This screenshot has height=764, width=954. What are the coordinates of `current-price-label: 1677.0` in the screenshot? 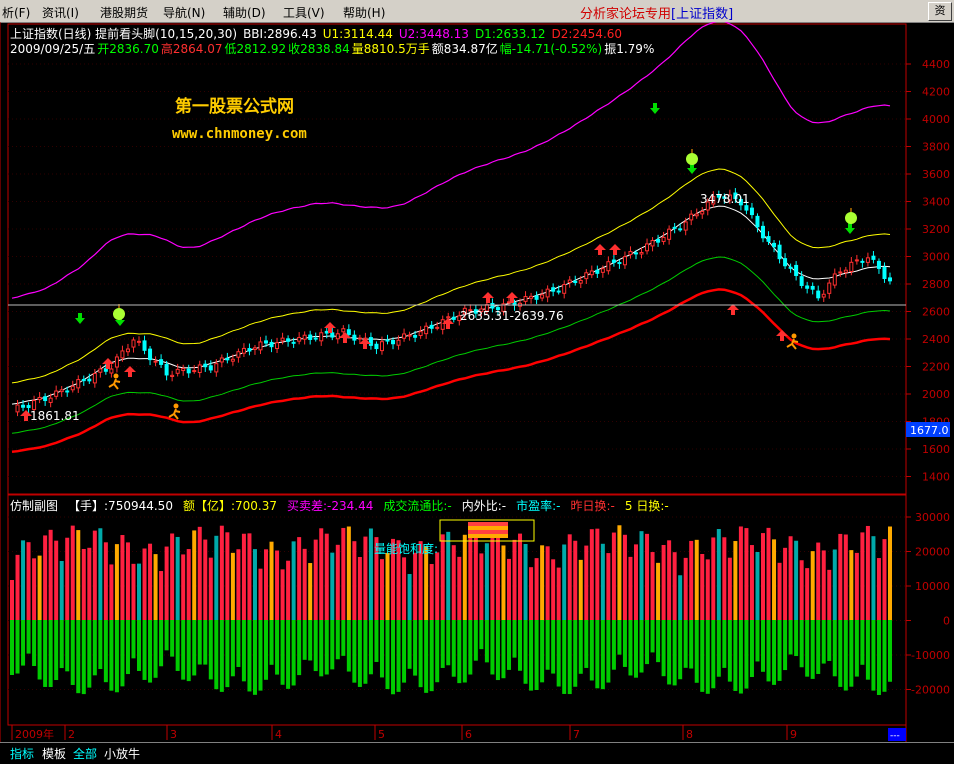 It's located at (929, 430).